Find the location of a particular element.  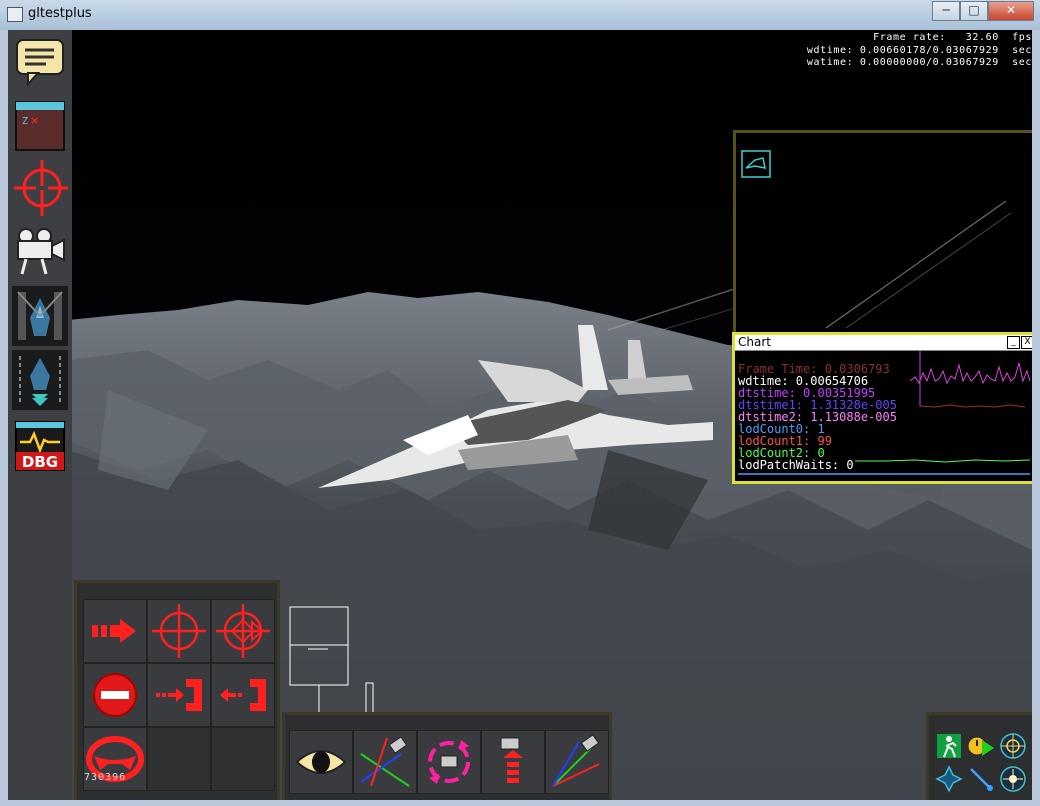

wdtime-readout: wdtime: 0.00660178/0.03067929 sec is located at coordinates (919, 50).